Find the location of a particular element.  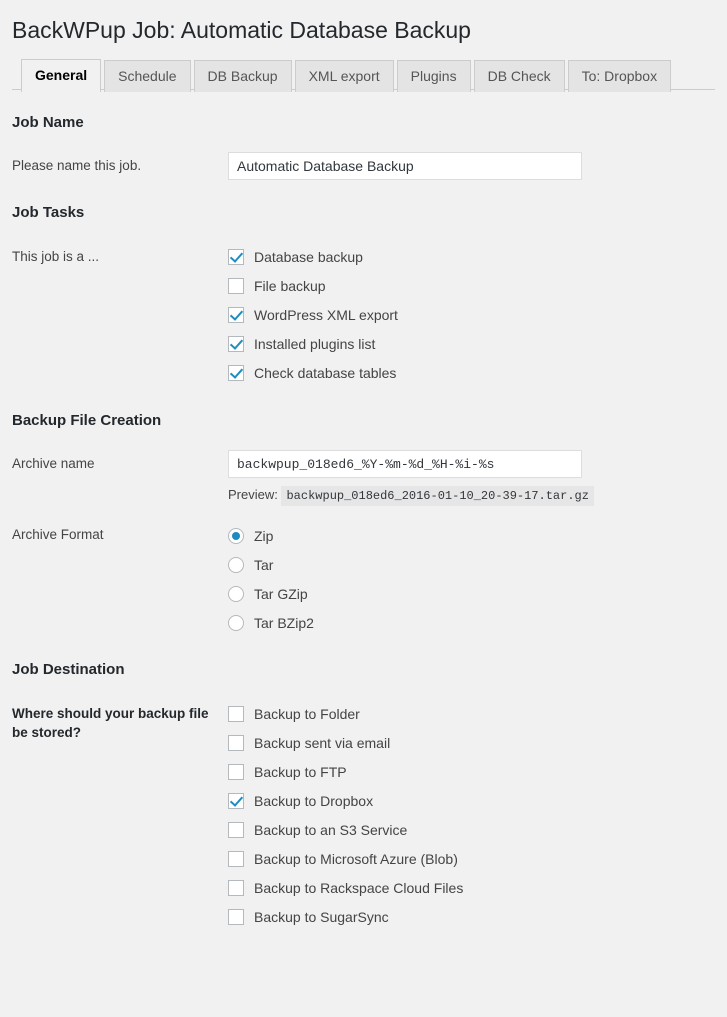

job-task-option: Check database tables is located at coordinates (471, 373).